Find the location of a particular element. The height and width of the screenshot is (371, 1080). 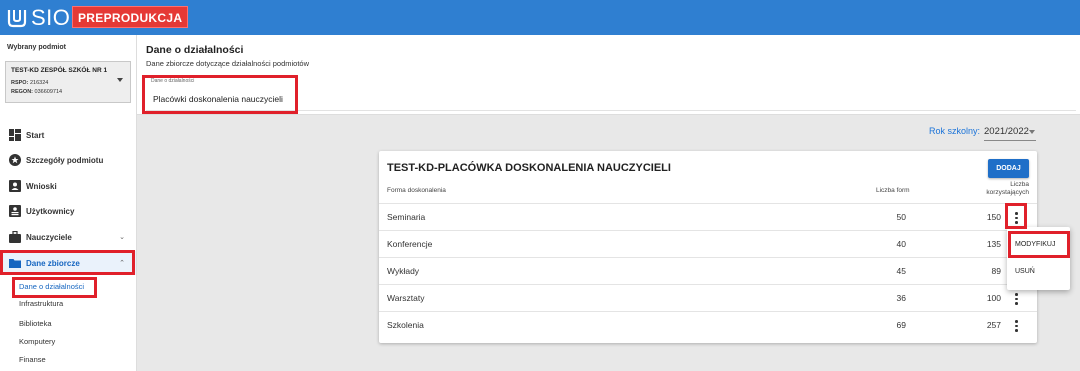

cell-users: 135 is located at coordinates (993, 244).